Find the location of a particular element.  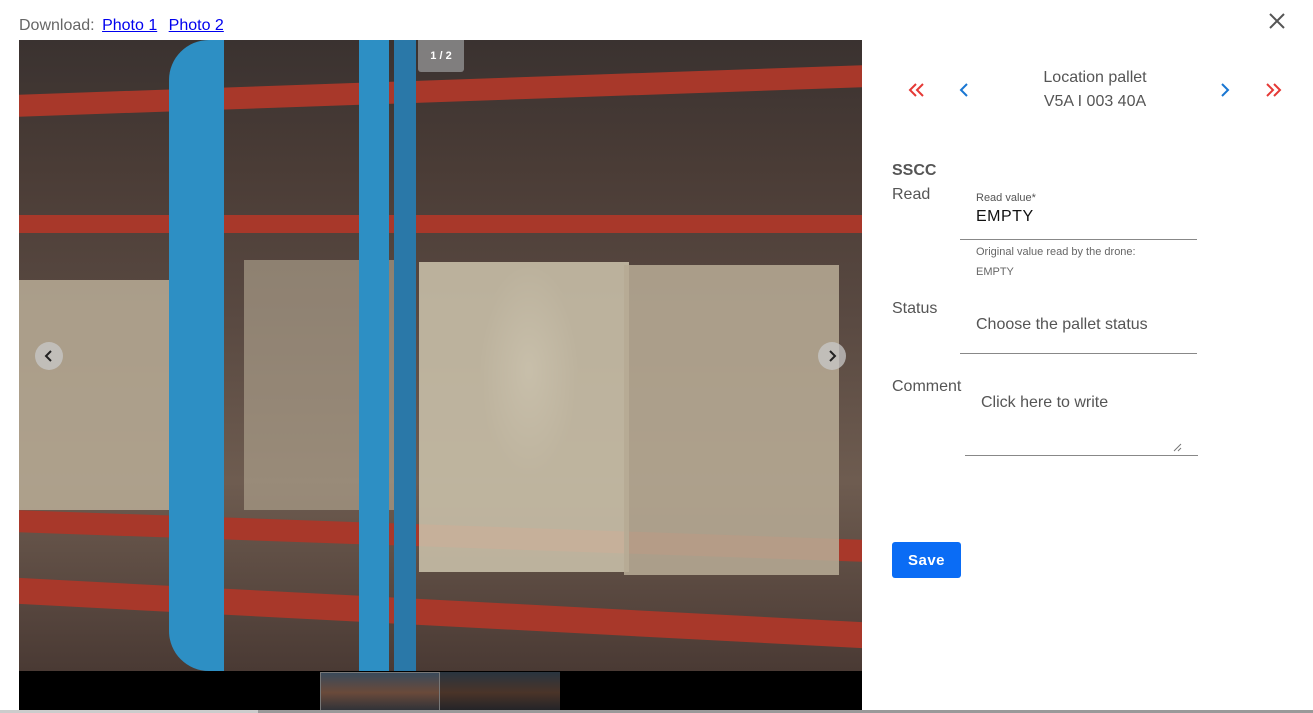

double-chevron-right-icon is located at coordinates (1274, 90).